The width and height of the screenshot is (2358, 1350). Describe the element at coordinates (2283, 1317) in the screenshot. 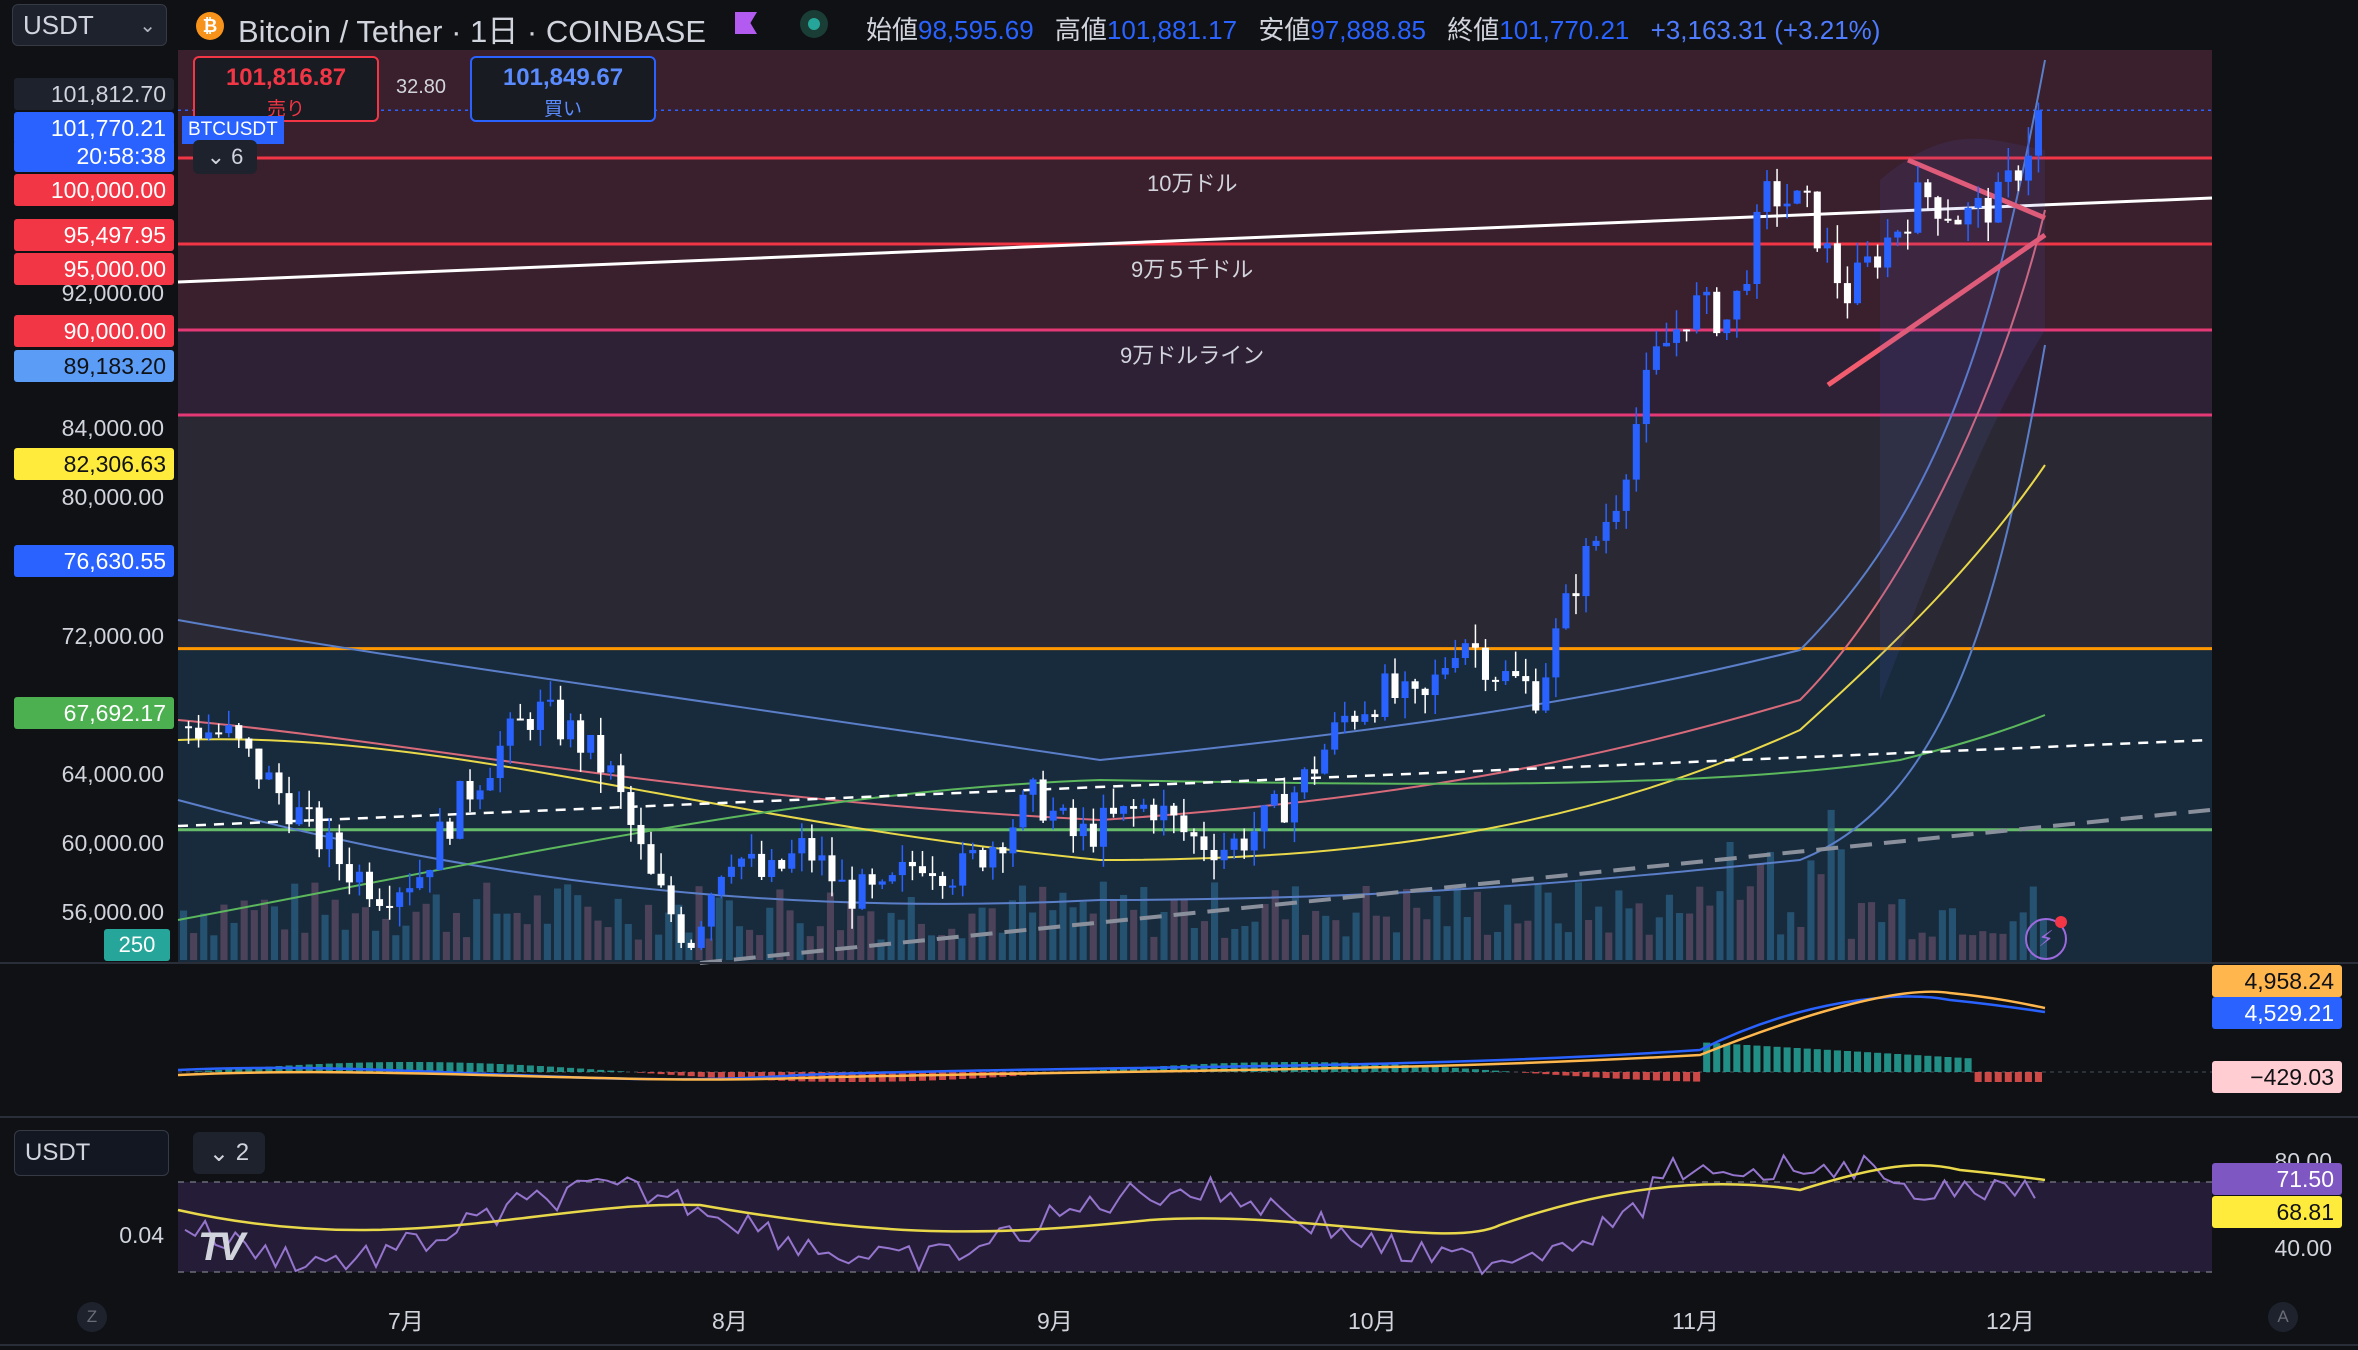

I see `auto-scale-icon: A` at that location.